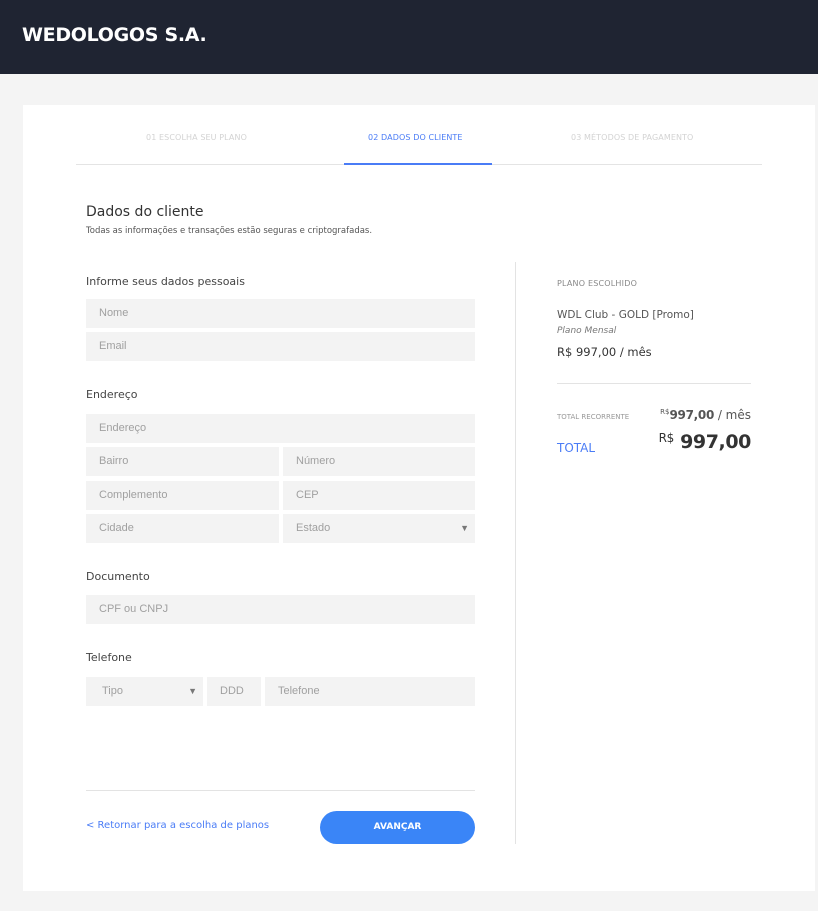 The width and height of the screenshot is (818, 911). I want to click on district-input: Bairro, so click(182, 461).